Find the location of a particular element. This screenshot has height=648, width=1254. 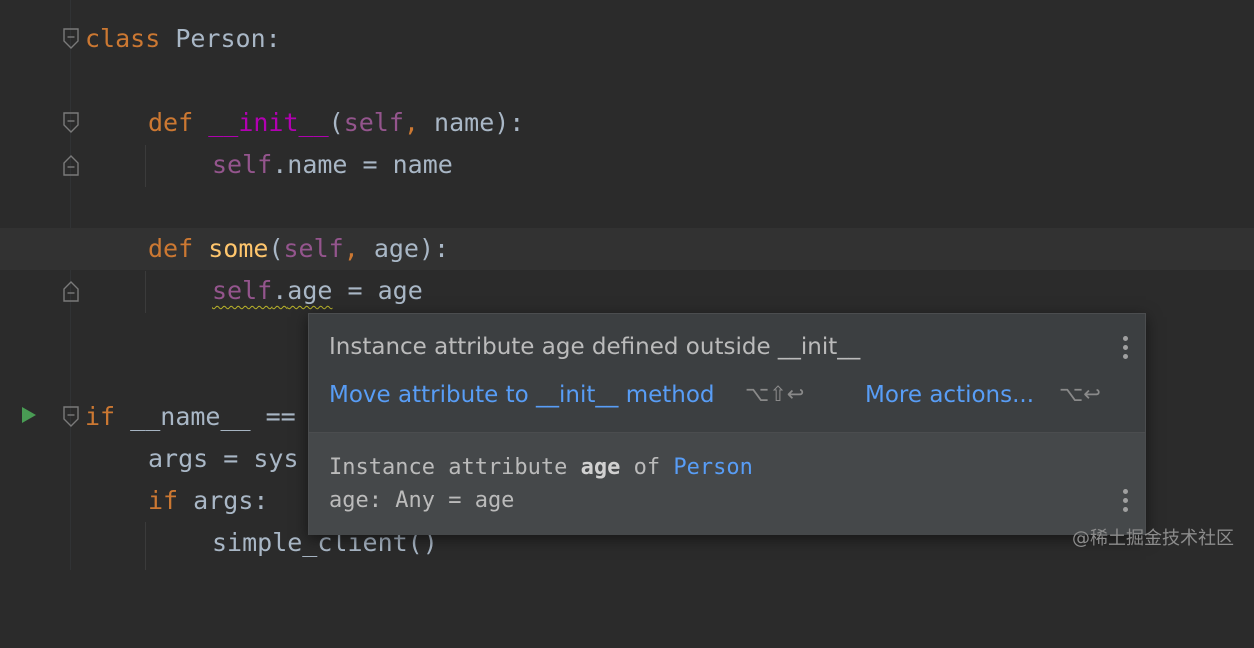

move-attribute-action: Move attribute to __init__ method is located at coordinates (522, 395).